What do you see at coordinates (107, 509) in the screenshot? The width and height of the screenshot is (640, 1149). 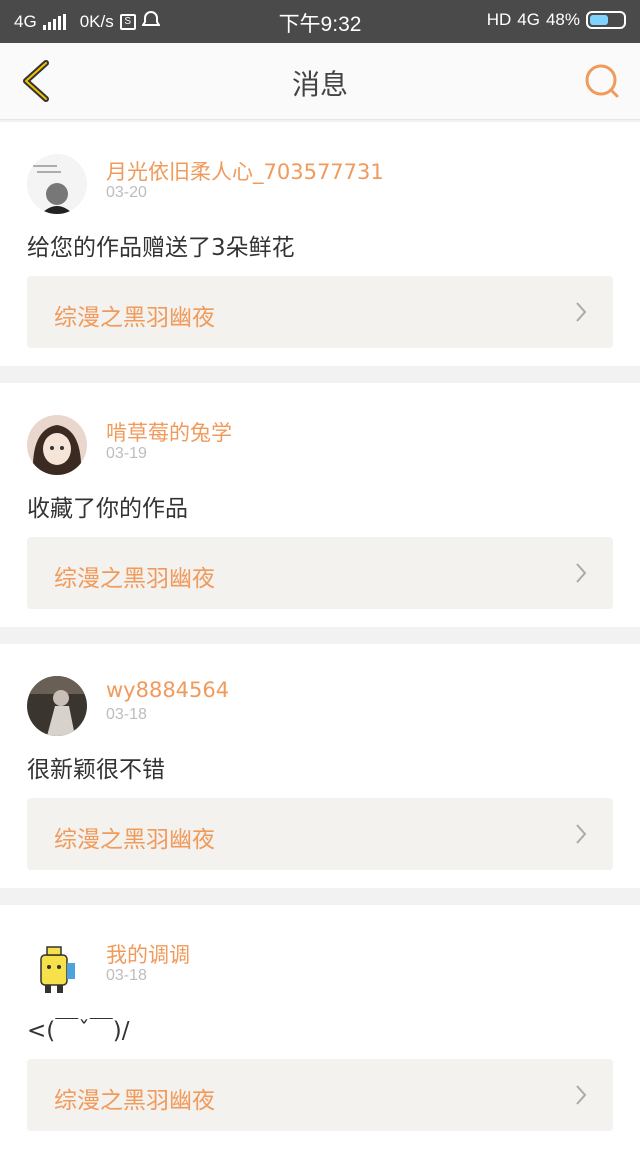 I see `message-text: 收藏了你的作品` at bounding box center [107, 509].